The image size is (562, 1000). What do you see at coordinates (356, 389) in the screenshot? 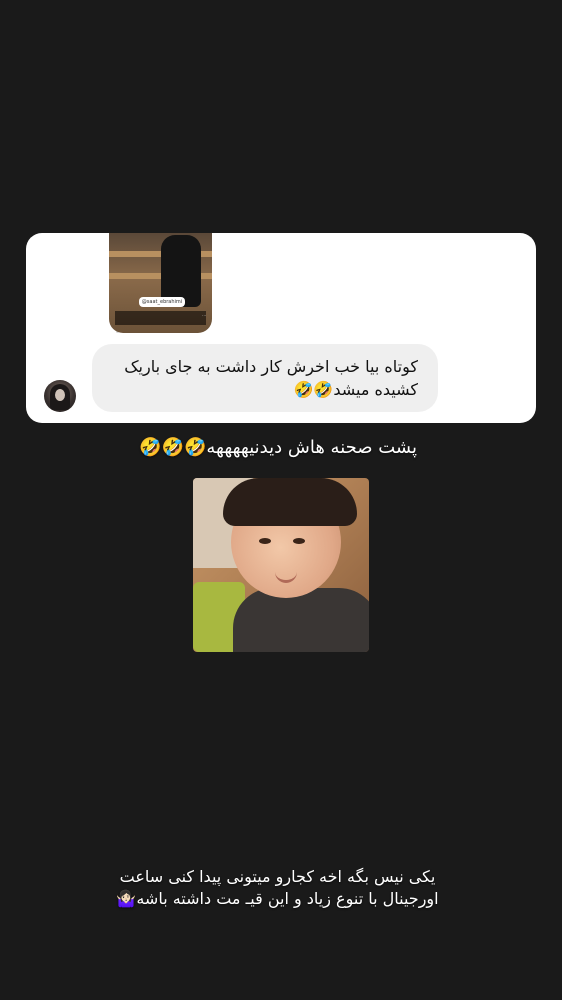
I see `message-line-2: کشیده میشد🤣🤣` at bounding box center [356, 389].